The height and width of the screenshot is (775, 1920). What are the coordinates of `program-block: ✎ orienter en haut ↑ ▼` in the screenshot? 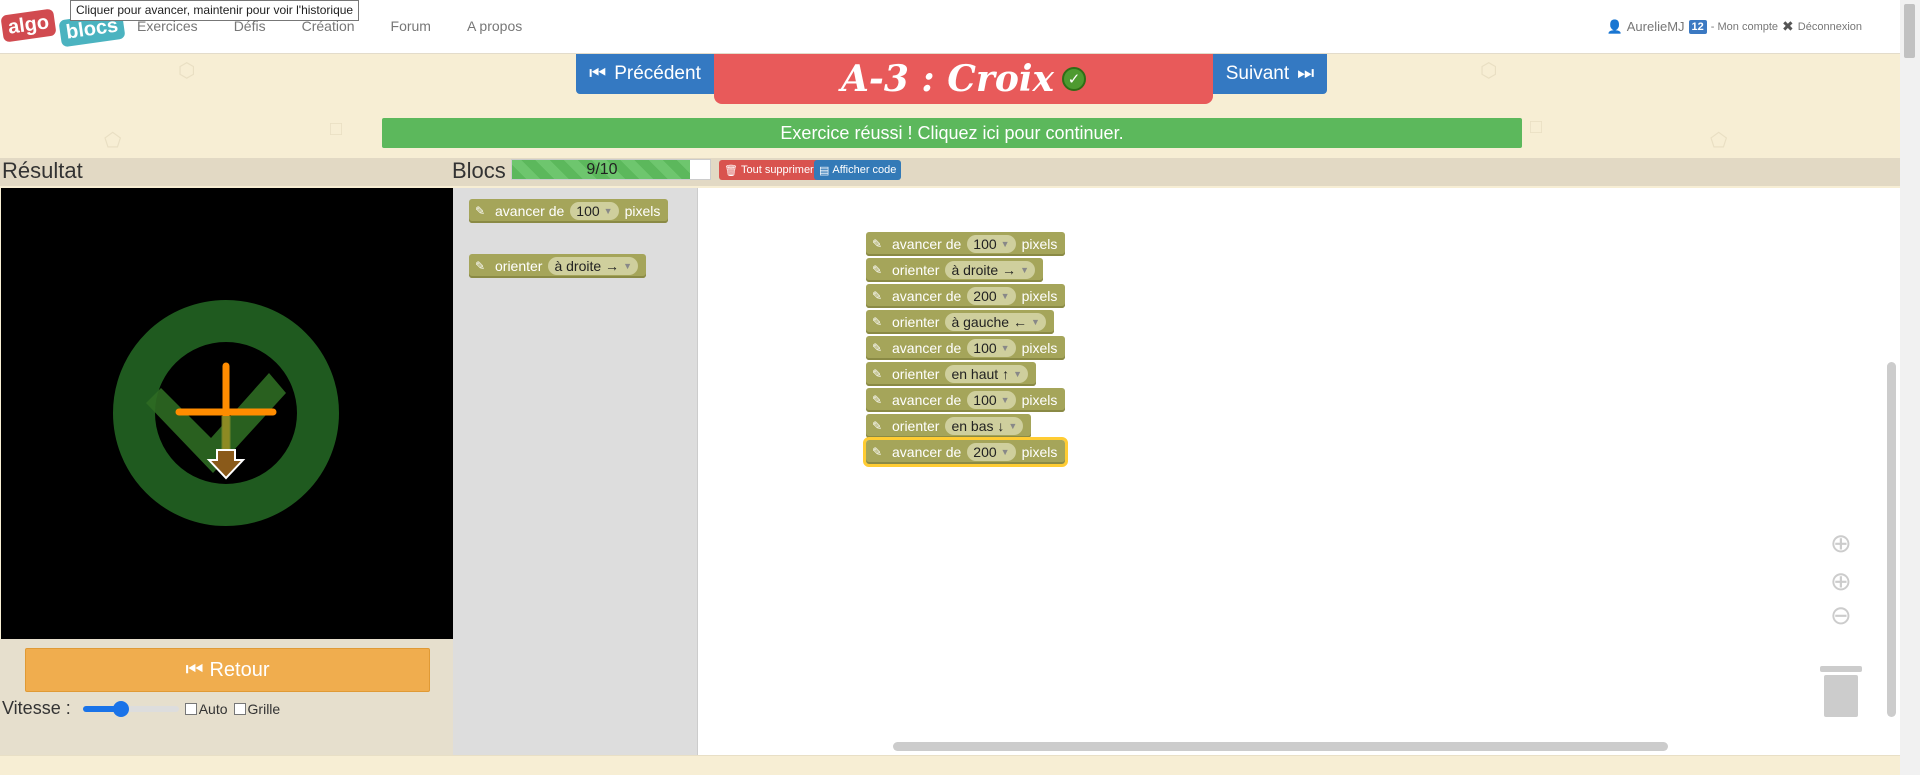 It's located at (951, 374).